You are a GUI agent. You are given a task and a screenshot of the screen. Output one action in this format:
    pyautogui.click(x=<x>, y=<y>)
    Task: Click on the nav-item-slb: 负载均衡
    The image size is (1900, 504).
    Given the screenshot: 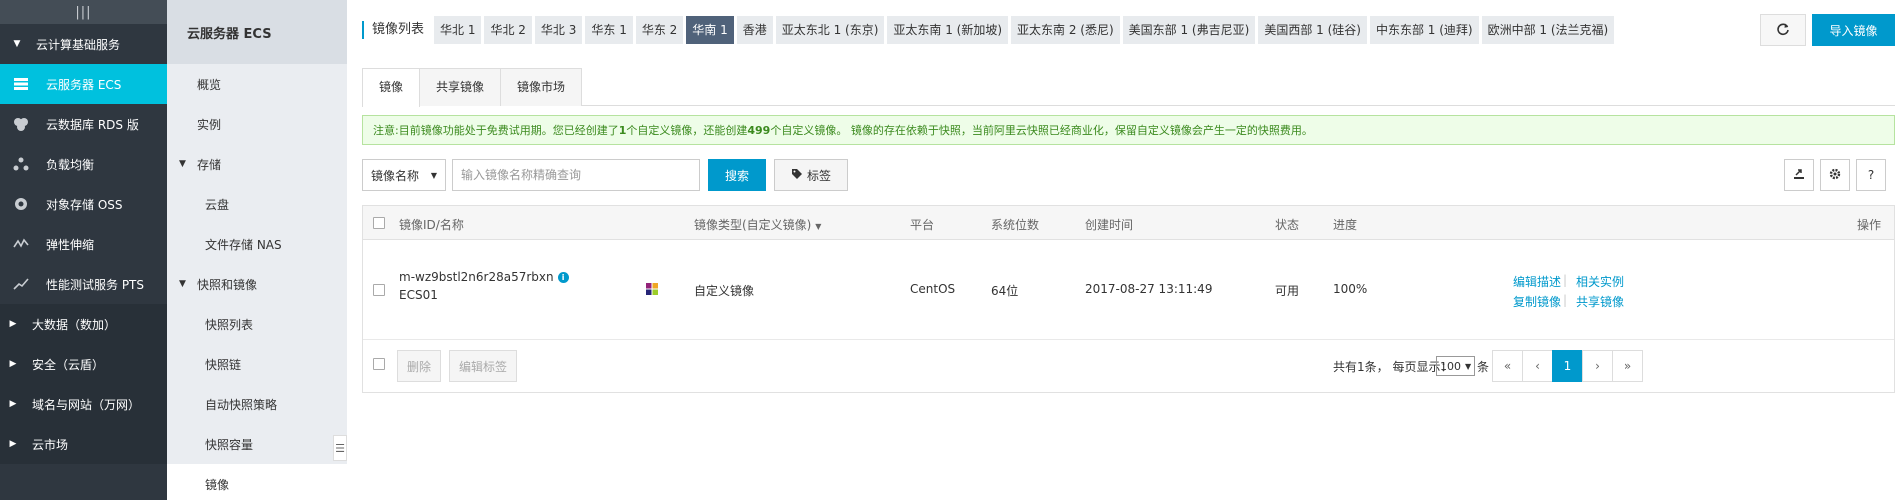 What is the action you would take?
    pyautogui.click(x=83, y=164)
    